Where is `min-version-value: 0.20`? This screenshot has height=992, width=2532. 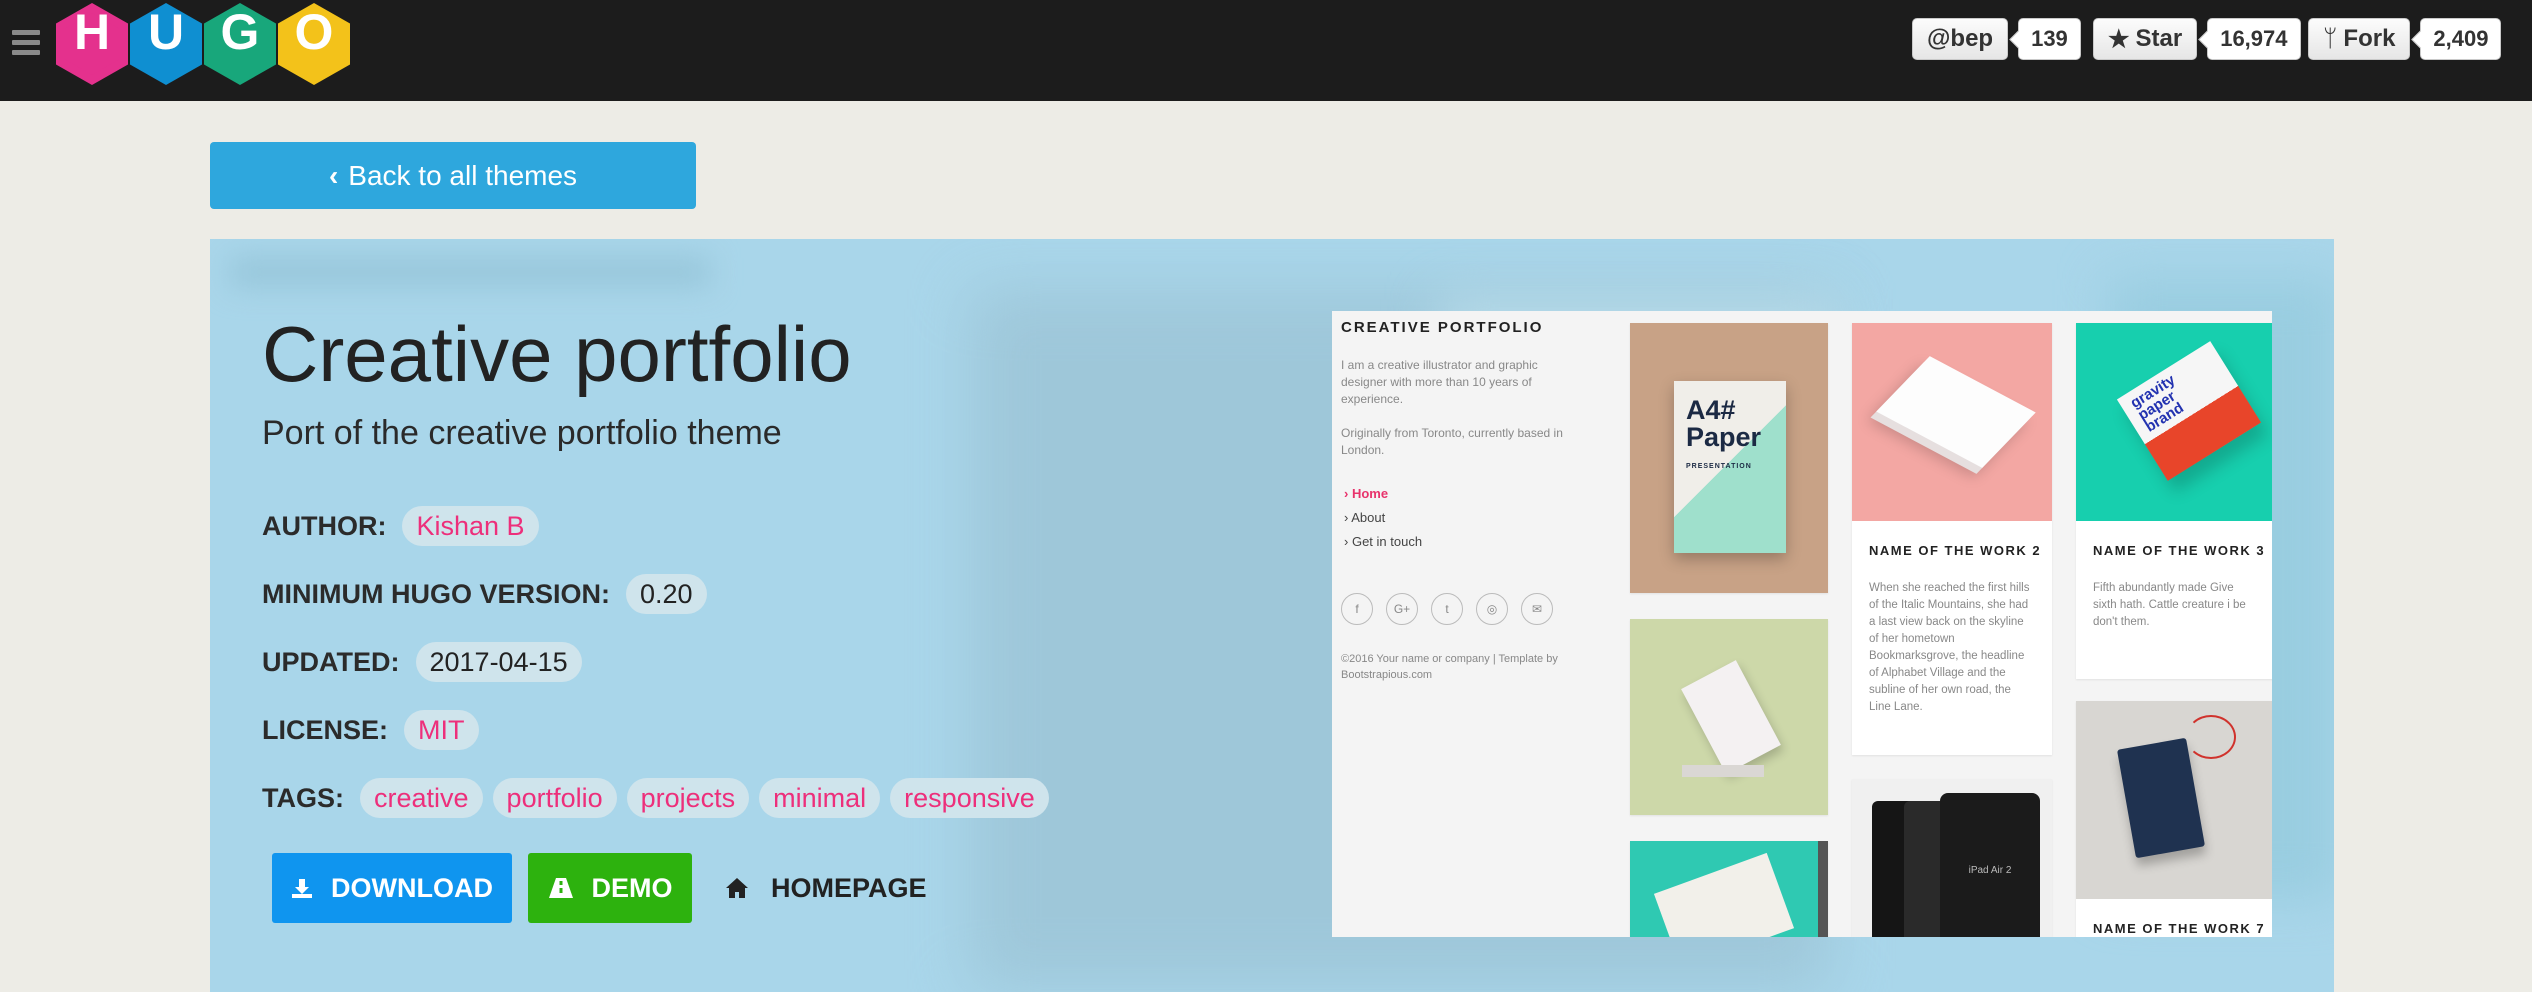 min-version-value: 0.20 is located at coordinates (666, 594).